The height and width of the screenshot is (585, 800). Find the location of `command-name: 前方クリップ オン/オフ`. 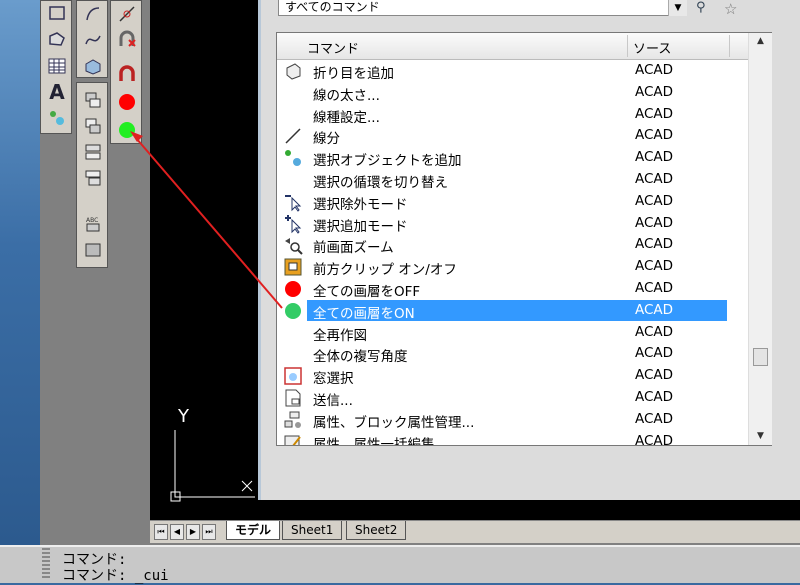

command-name: 前方クリップ オン/オフ is located at coordinates (385, 270).